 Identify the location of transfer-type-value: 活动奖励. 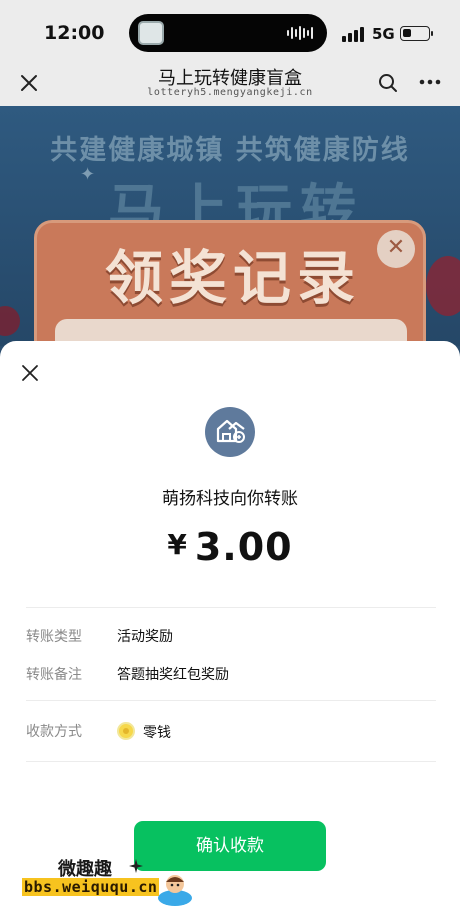
(145, 637).